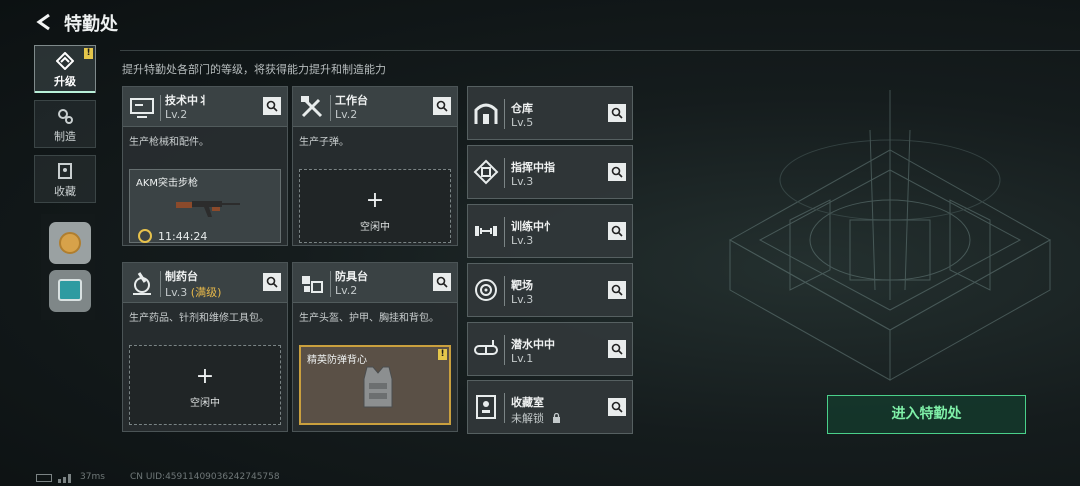 This screenshot has width=1080, height=486. I want to click on nav-item-craft: 制造, so click(65, 124).